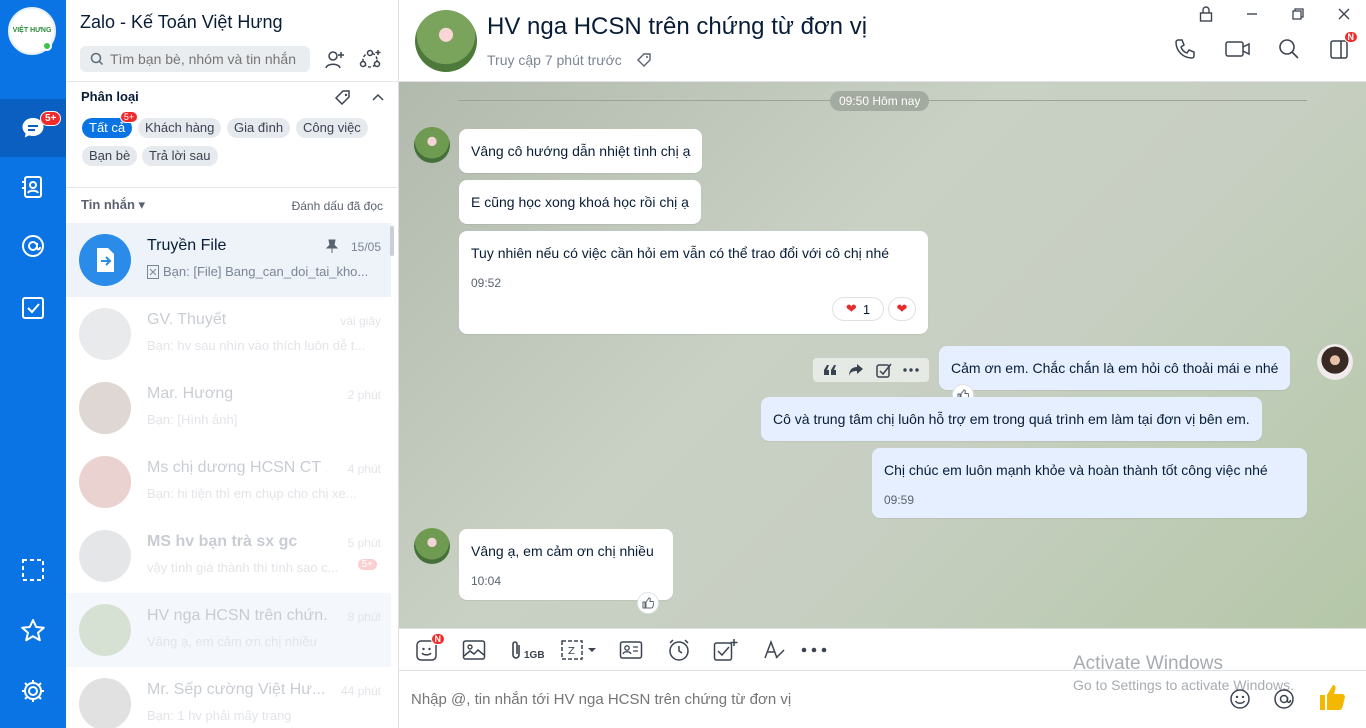  I want to click on like-button, so click(648, 603).